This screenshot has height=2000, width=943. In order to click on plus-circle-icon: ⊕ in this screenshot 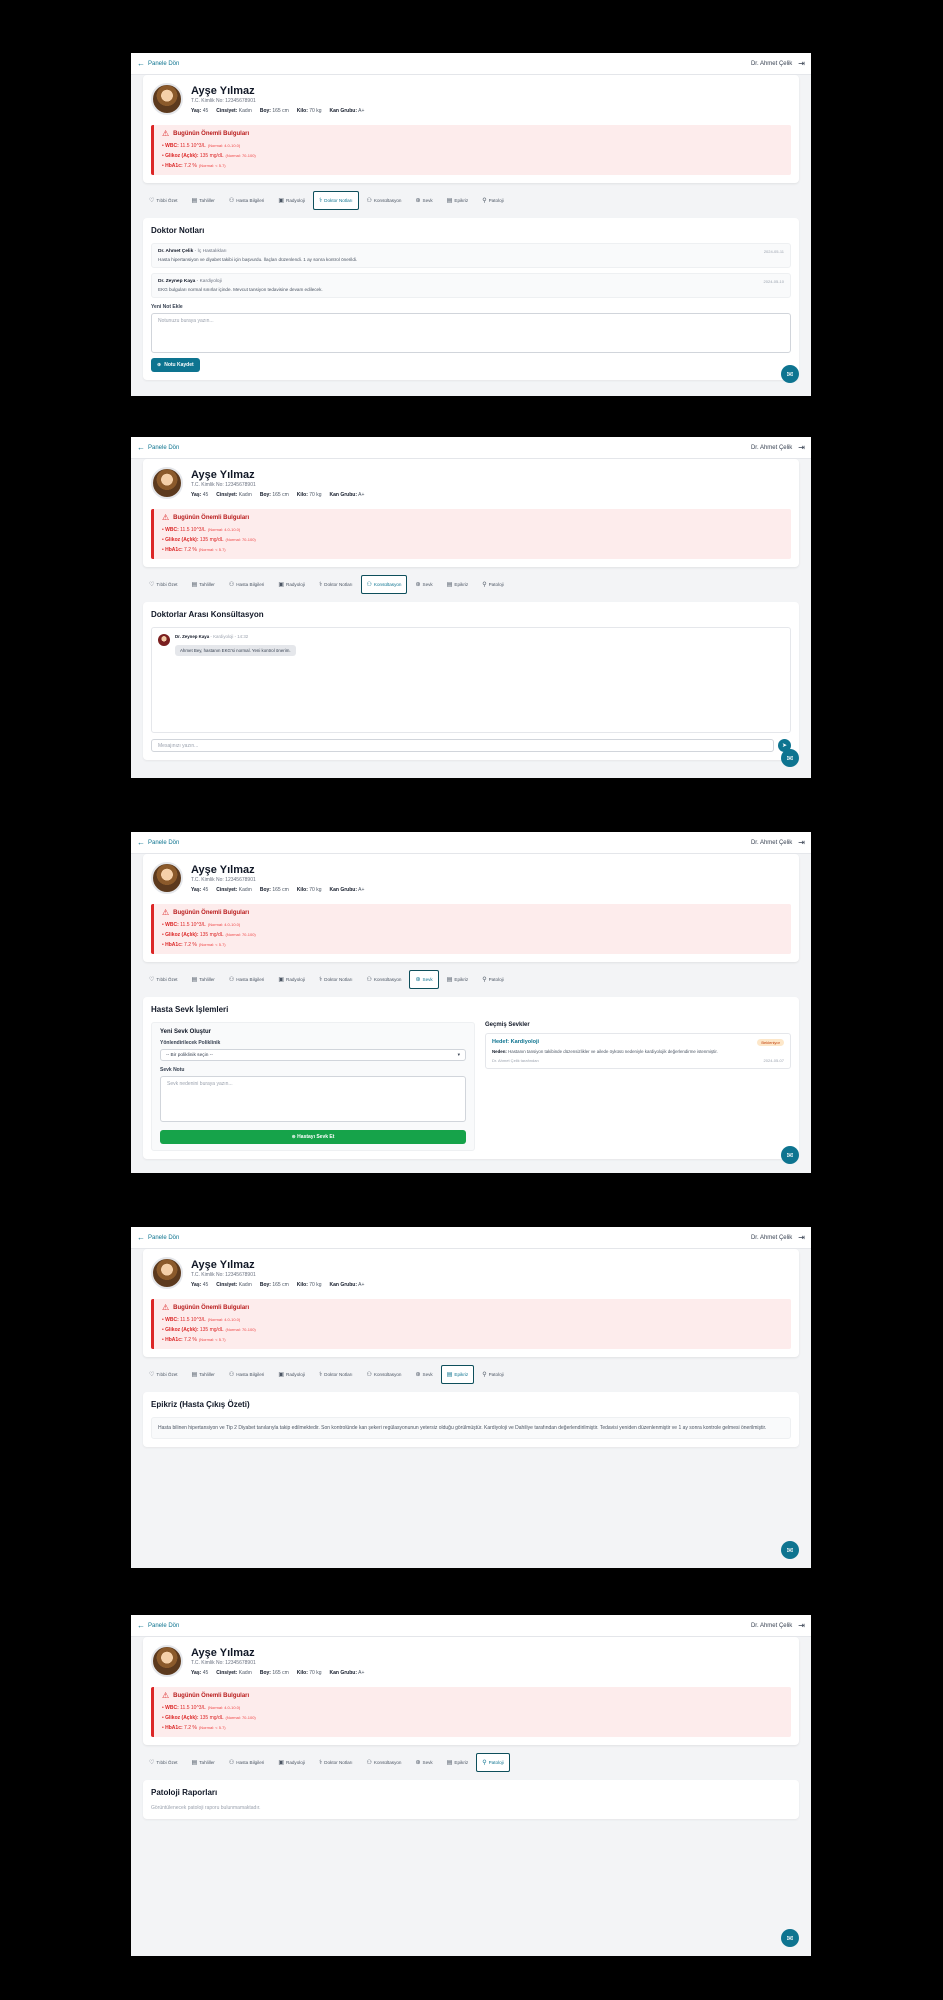, I will do `click(293, 1137)`.